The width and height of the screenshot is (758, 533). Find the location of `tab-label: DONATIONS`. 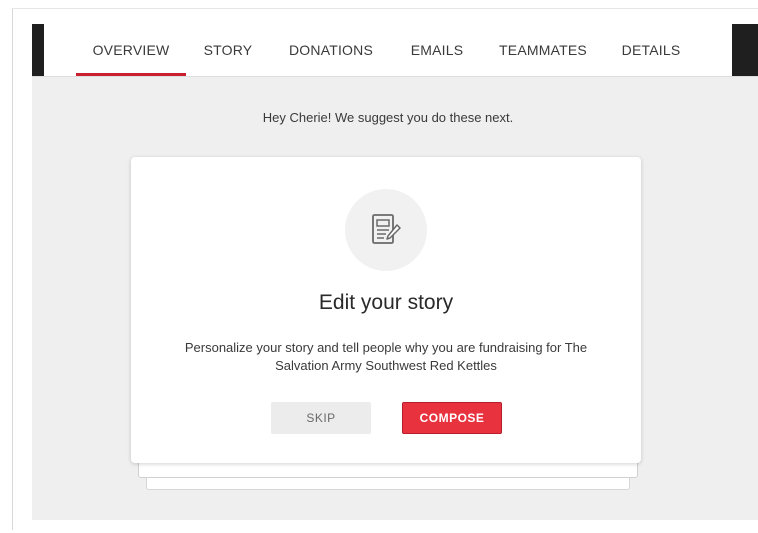

tab-label: DONATIONS is located at coordinates (331, 50).